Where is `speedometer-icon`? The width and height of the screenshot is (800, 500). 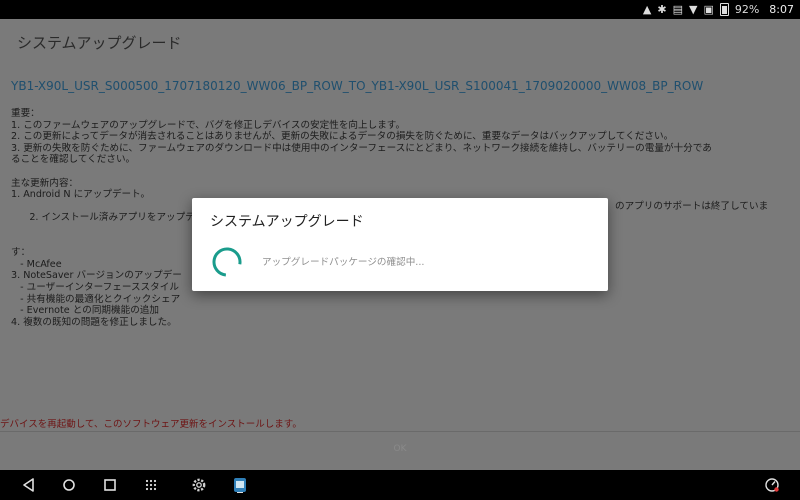 speedometer-icon is located at coordinates (772, 485).